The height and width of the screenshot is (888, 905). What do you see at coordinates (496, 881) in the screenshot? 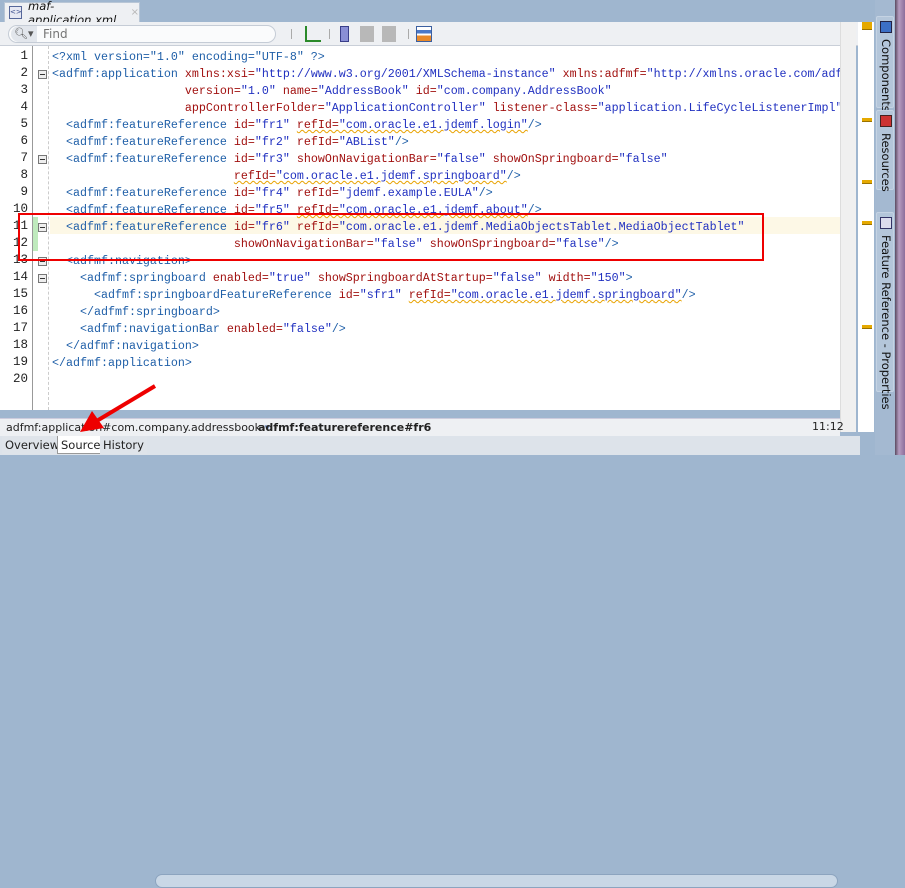
I see `horizontal-scrollbar` at bounding box center [496, 881].